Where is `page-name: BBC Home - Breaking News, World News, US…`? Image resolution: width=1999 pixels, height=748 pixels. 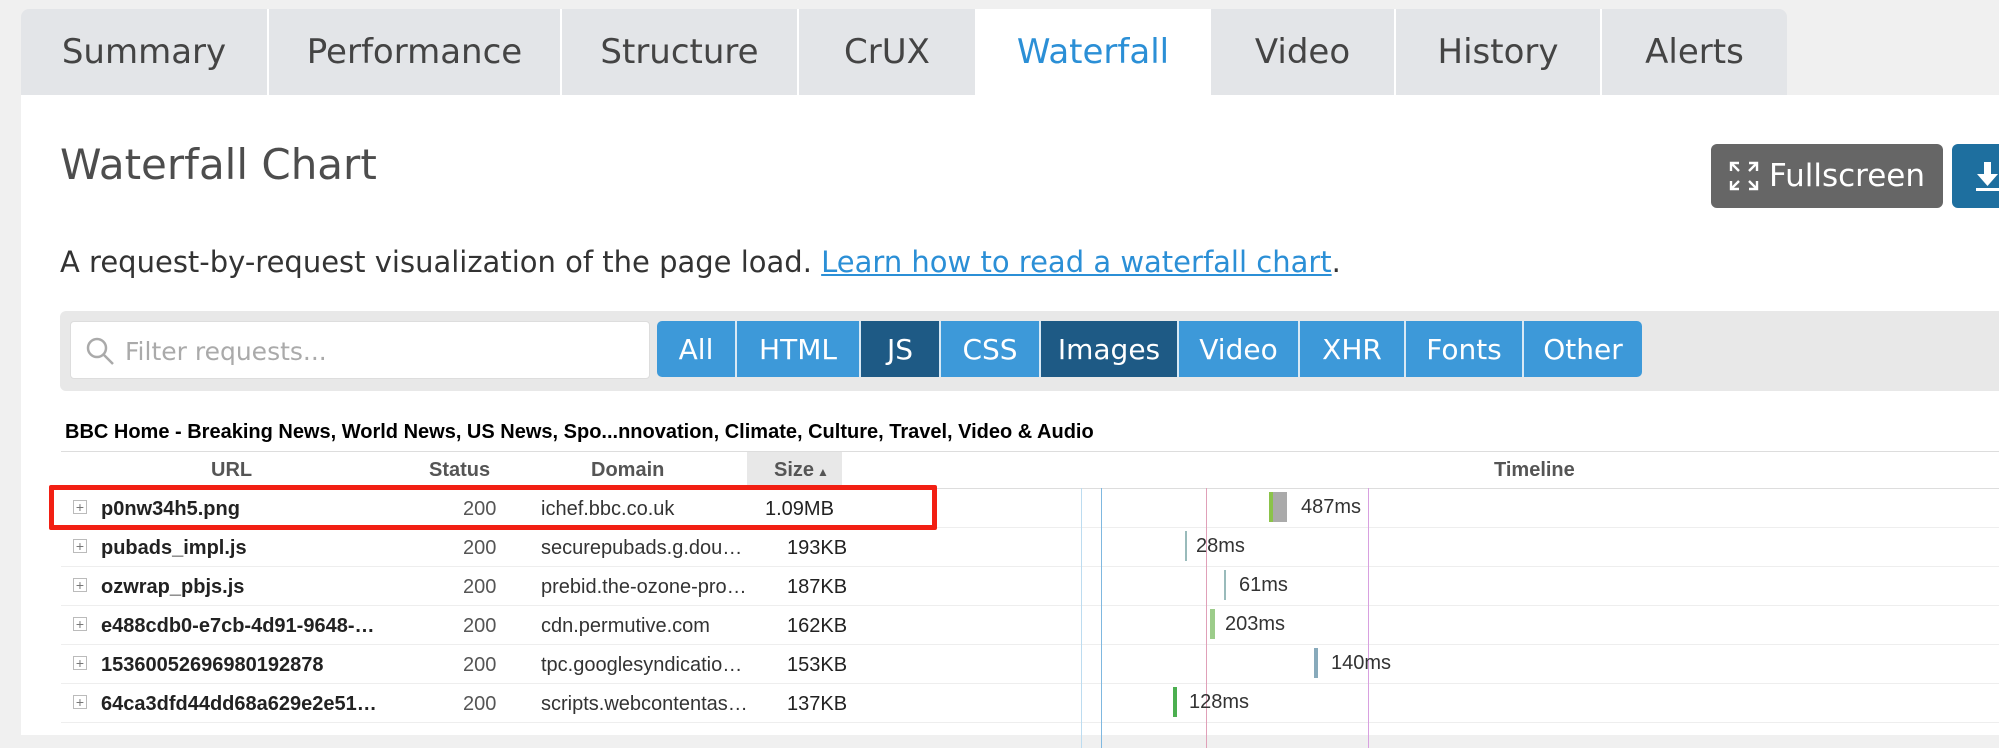
page-name: BBC Home - Breaking News, World News, US… is located at coordinates (579, 432).